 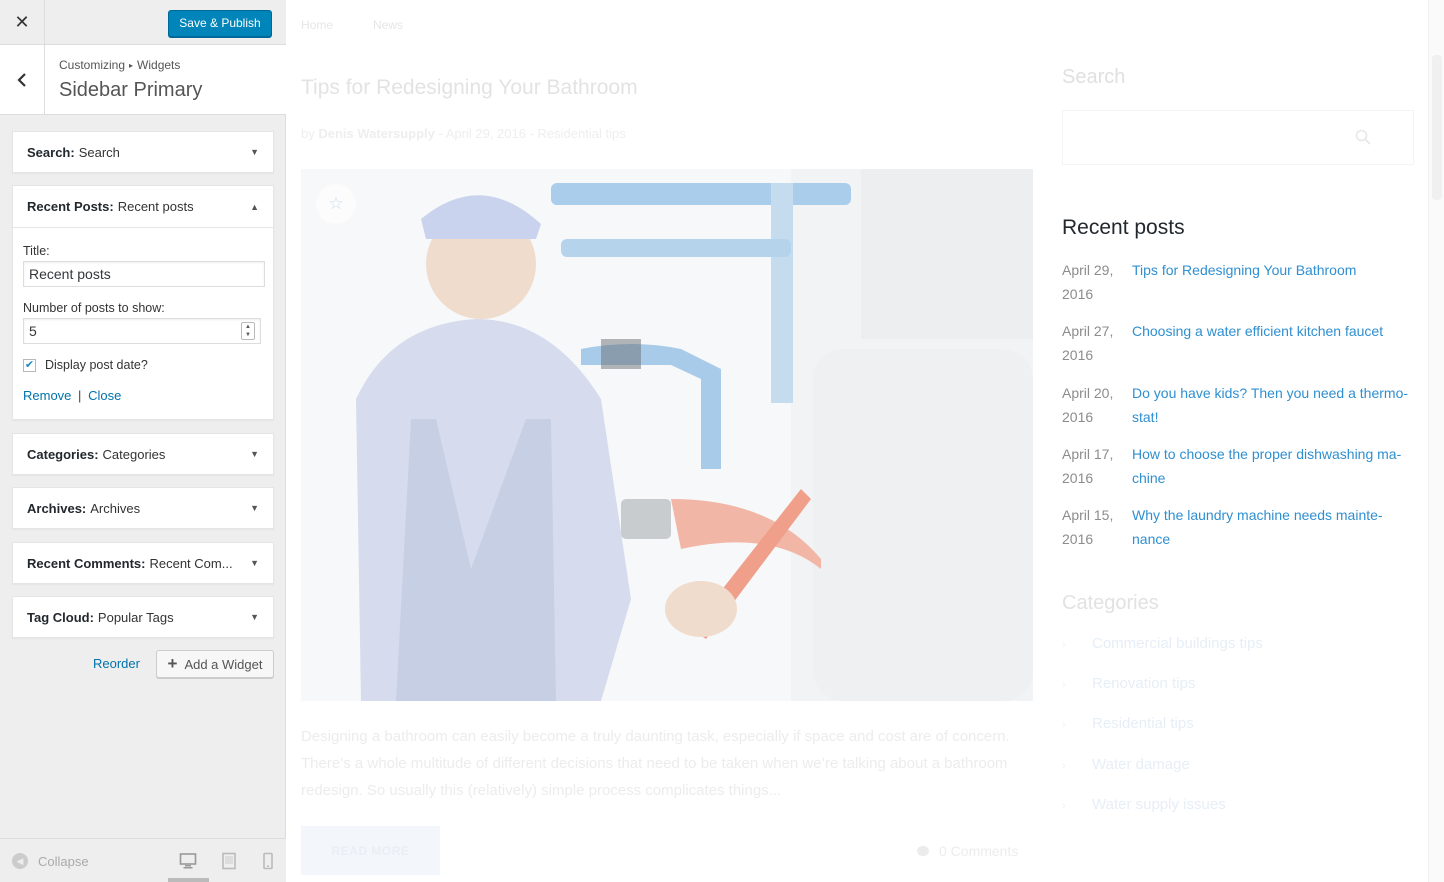 I want to click on widget-categories: Categories: Categories ▼, so click(x=143, y=454).